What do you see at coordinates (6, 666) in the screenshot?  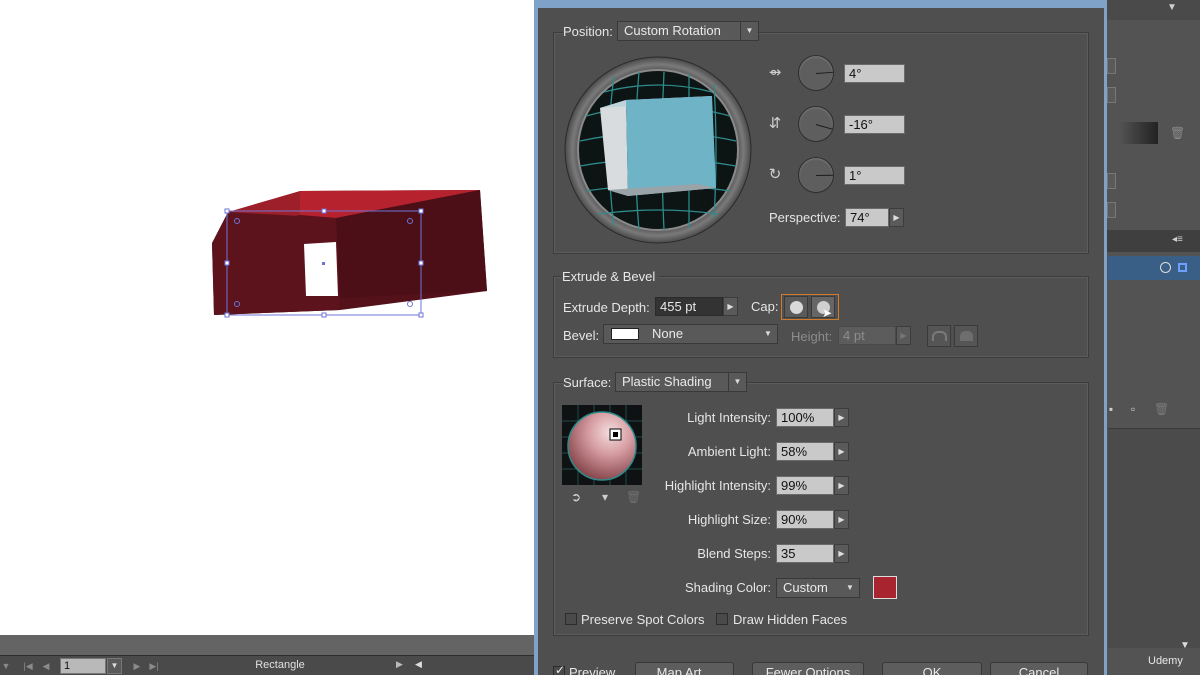 I see `zoom-dropdown-icon: ▼` at bounding box center [6, 666].